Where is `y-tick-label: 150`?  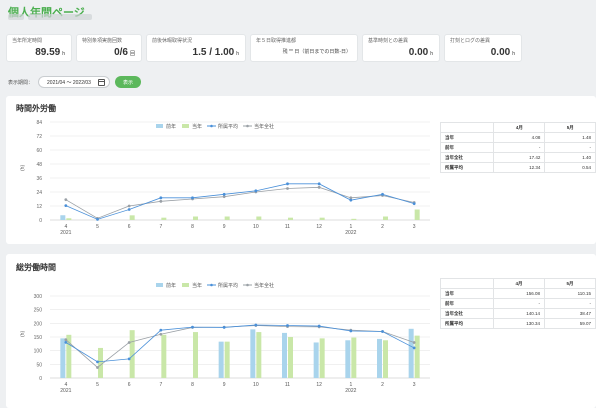 y-tick-label: 150 is located at coordinates (38, 338).